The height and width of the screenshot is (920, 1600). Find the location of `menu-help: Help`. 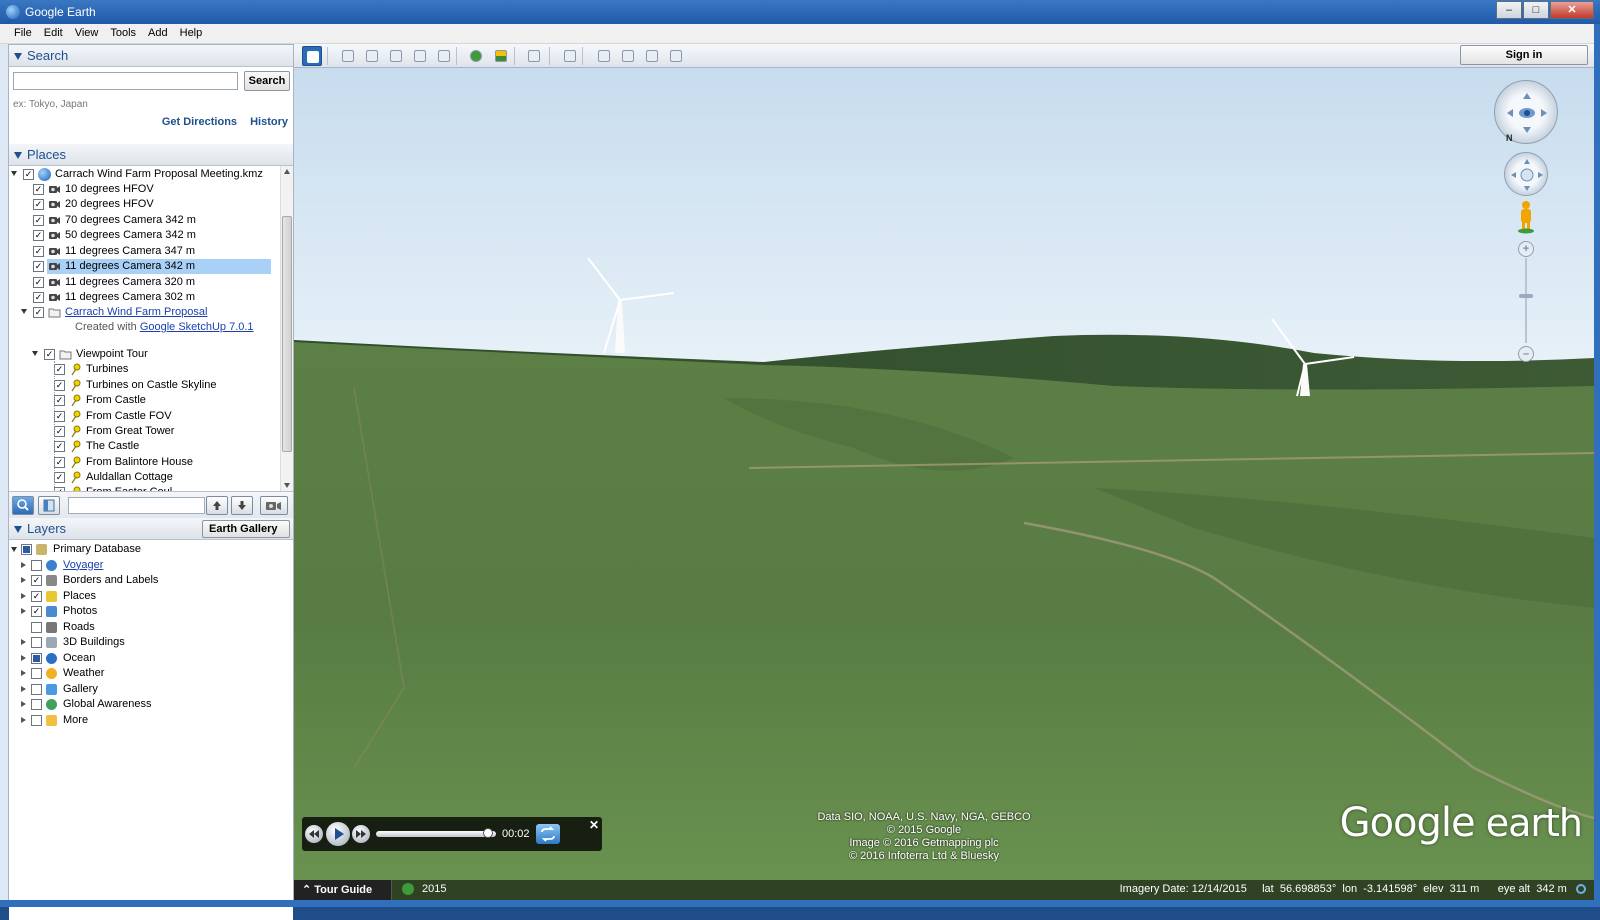

menu-help: Help is located at coordinates (191, 33).